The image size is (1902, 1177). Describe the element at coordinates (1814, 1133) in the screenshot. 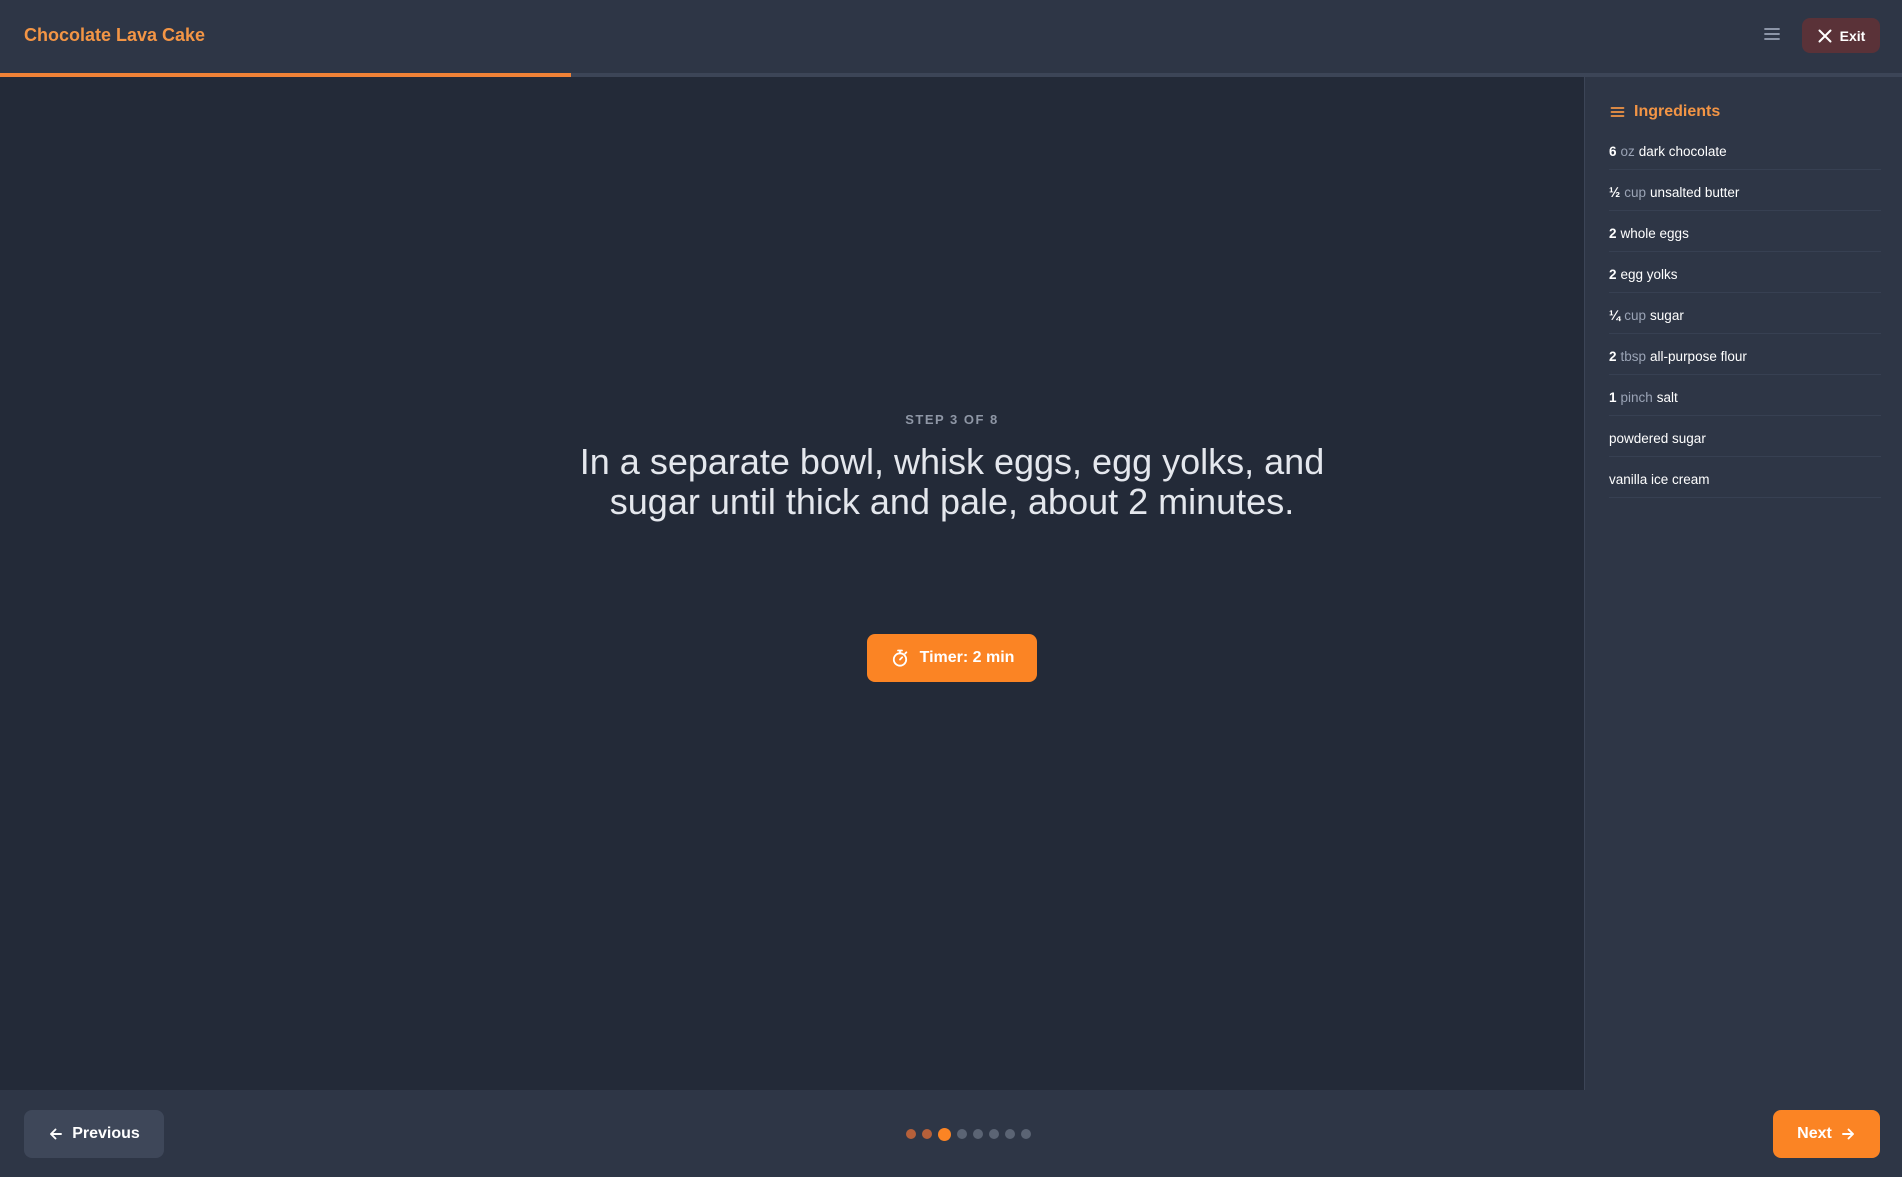

I see `next-label: Next` at that location.